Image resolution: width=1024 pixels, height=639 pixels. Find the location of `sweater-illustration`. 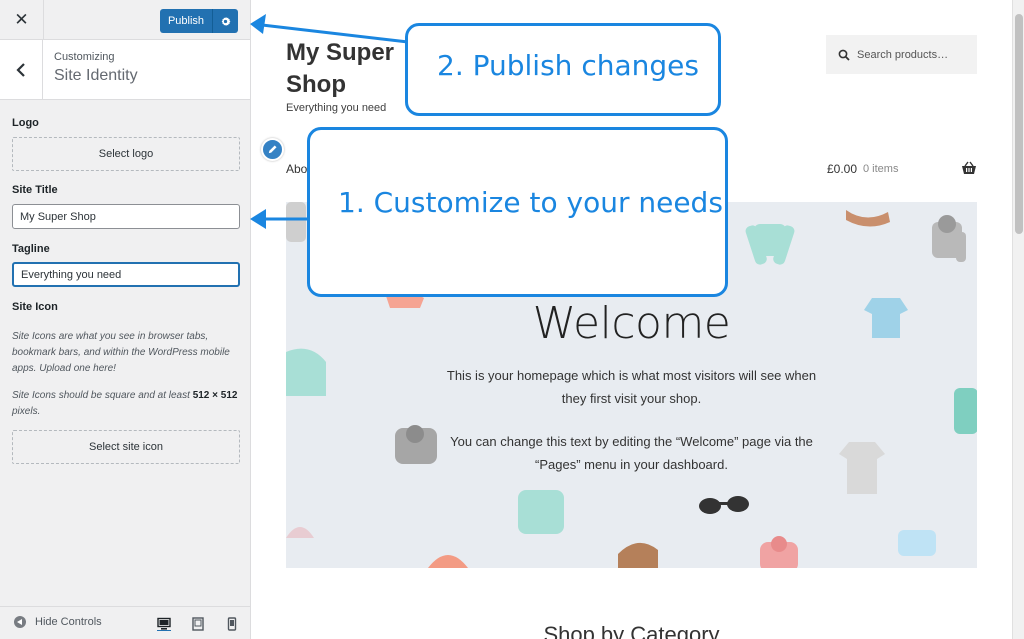

sweater-illustration is located at coordinates (770, 244).